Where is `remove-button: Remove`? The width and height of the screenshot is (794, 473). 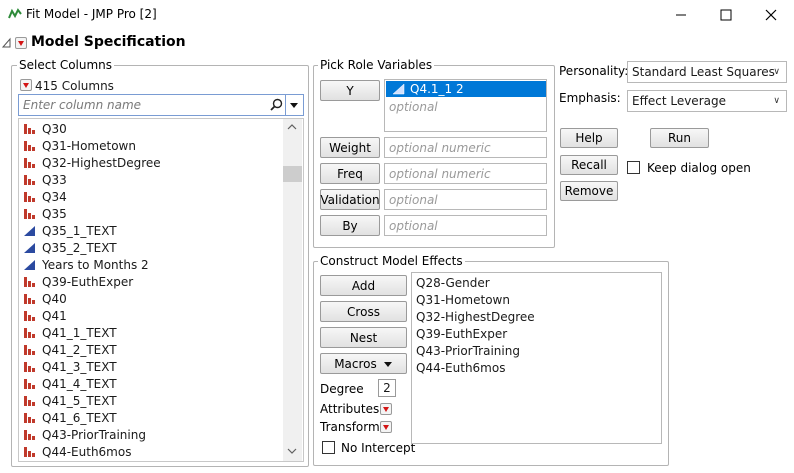 remove-button: Remove is located at coordinates (589, 191).